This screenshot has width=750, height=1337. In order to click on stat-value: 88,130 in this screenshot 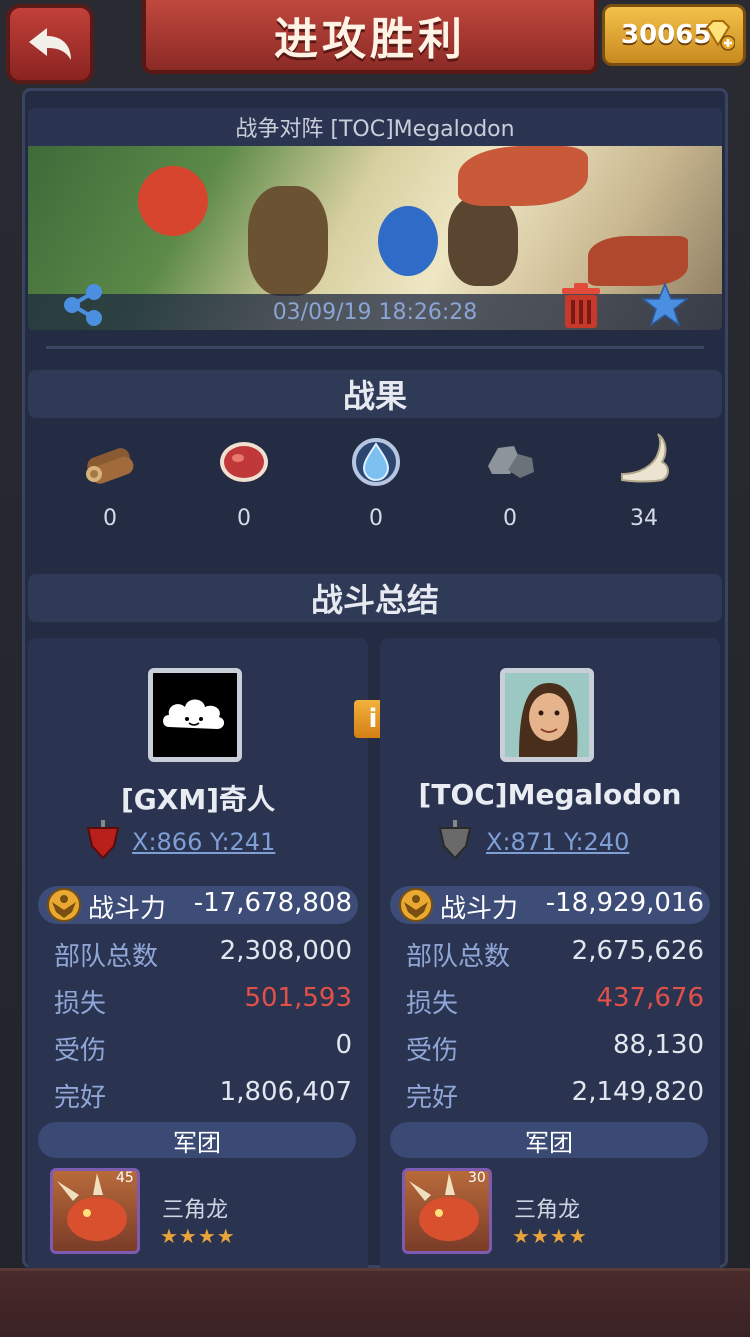, I will do `click(658, 1045)`.